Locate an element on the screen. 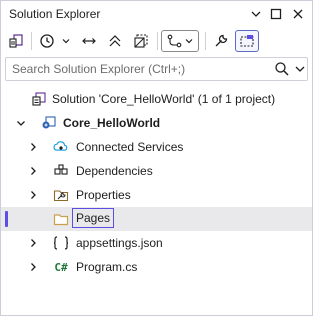 This screenshot has width=320, height=316. dependencies-icon is located at coordinates (61, 171).